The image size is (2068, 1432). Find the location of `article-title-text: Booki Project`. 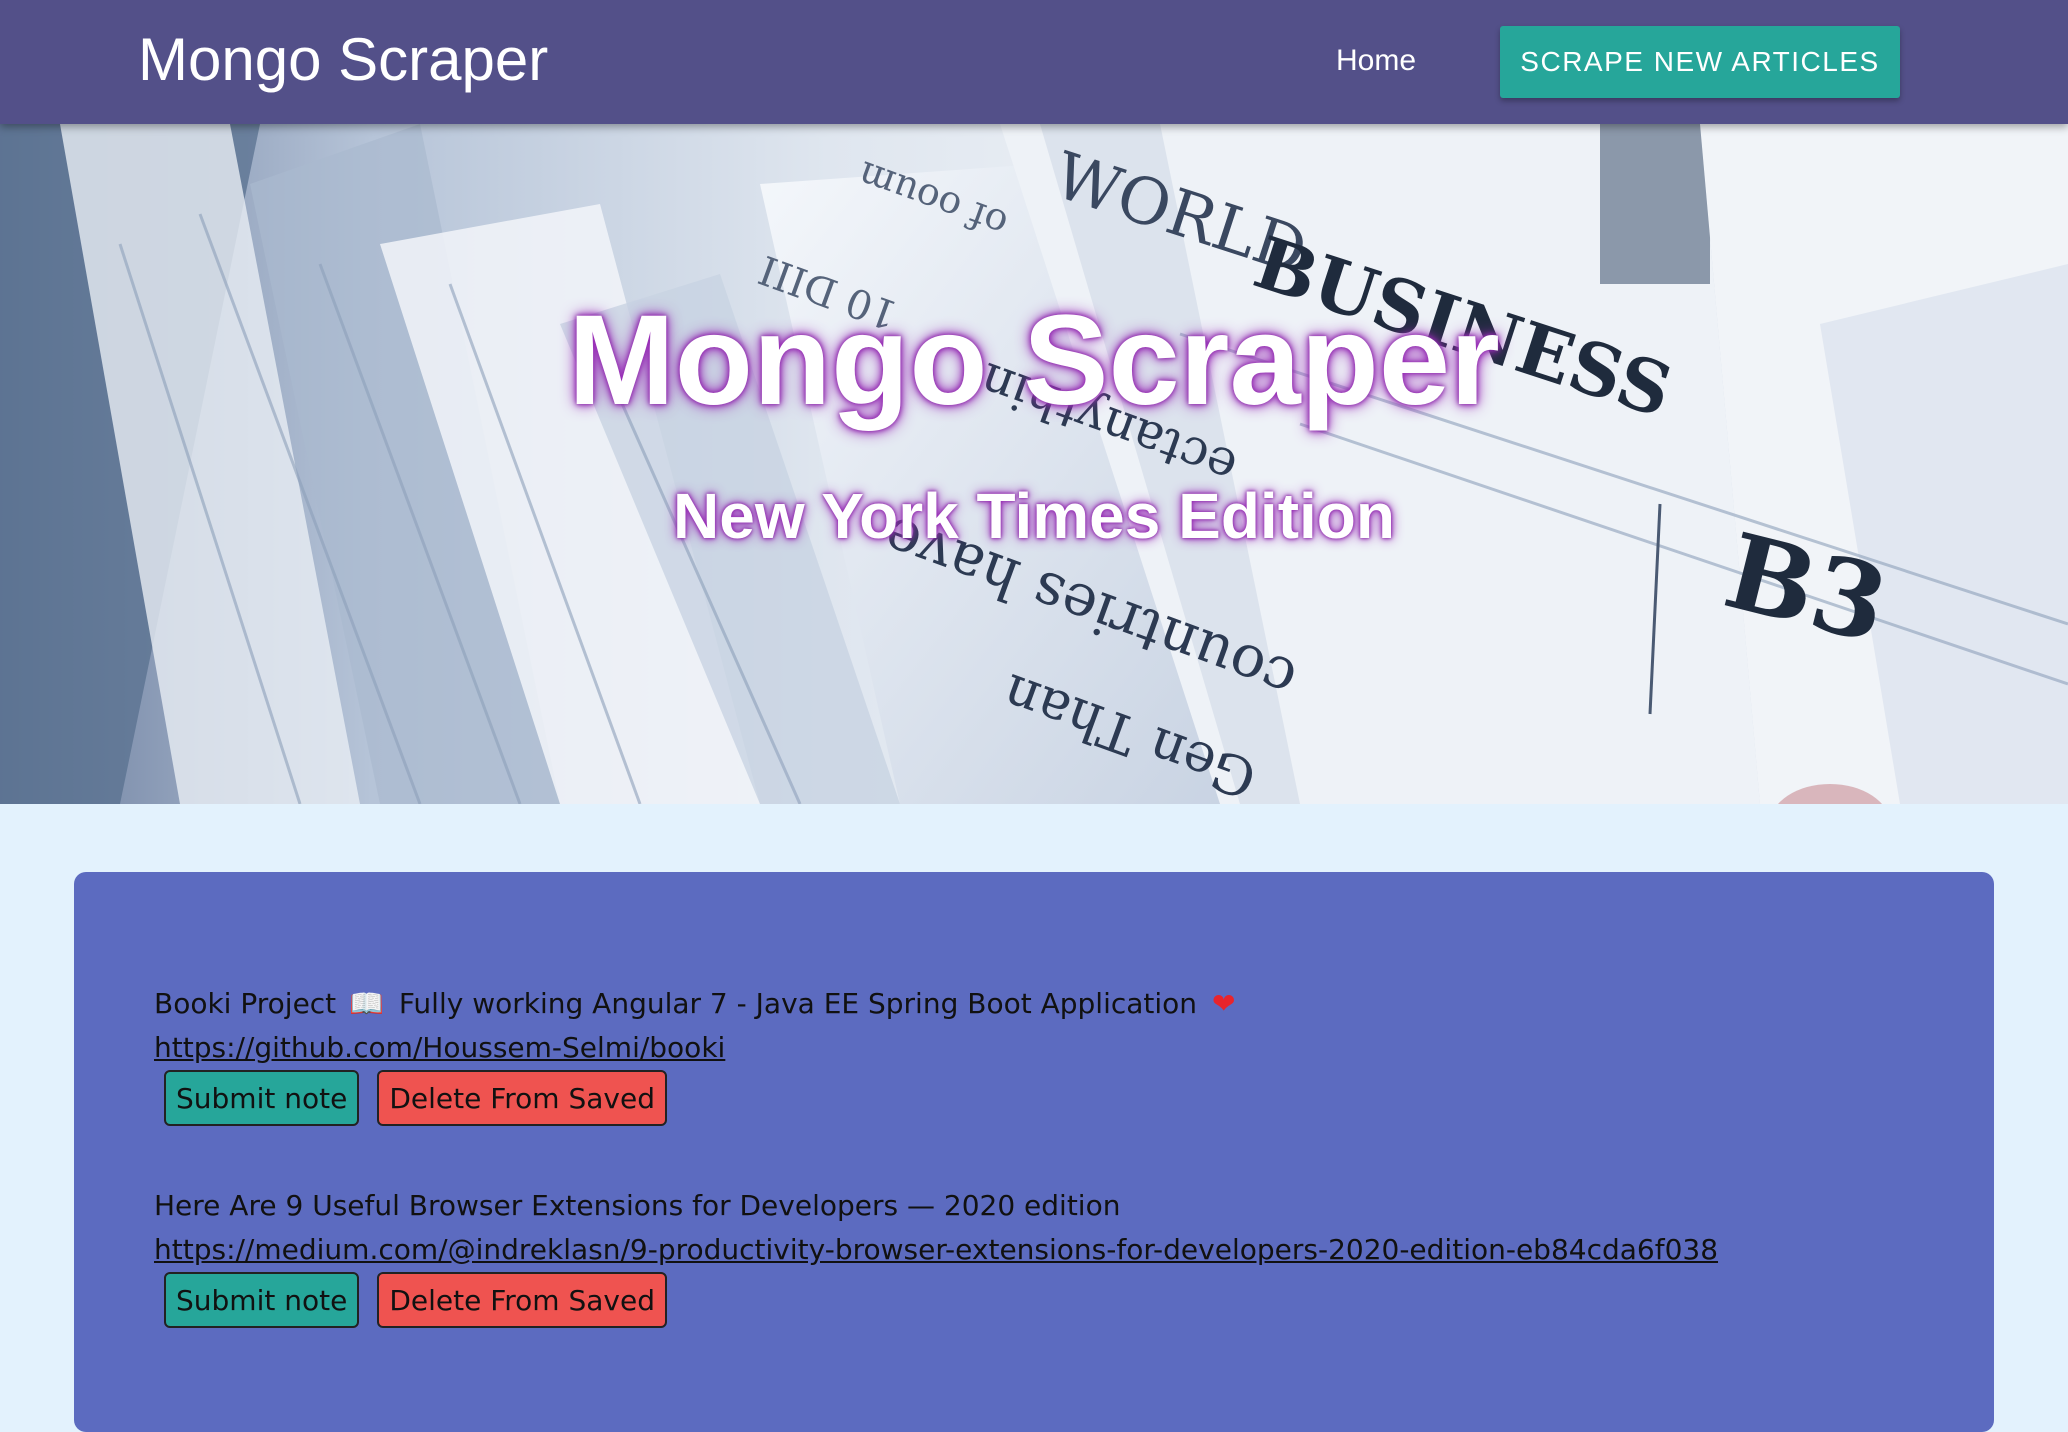

article-title-text: Booki Project is located at coordinates (245, 1003).